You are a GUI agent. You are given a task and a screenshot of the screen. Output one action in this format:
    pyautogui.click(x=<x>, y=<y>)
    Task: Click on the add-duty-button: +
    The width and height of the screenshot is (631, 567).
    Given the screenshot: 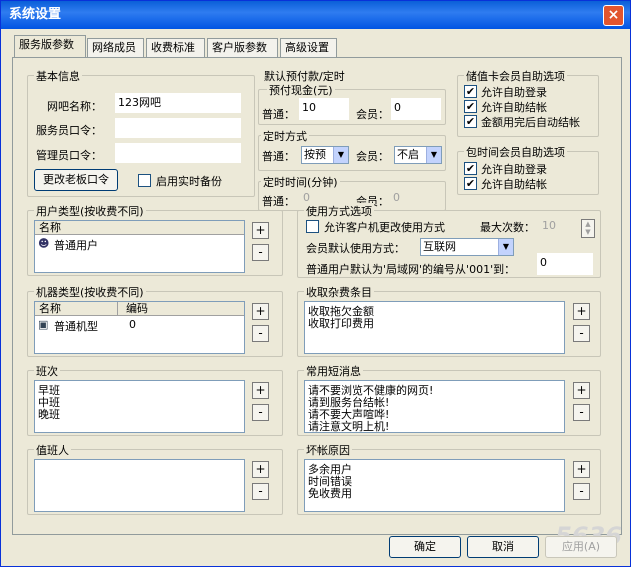 What is the action you would take?
    pyautogui.click(x=260, y=469)
    